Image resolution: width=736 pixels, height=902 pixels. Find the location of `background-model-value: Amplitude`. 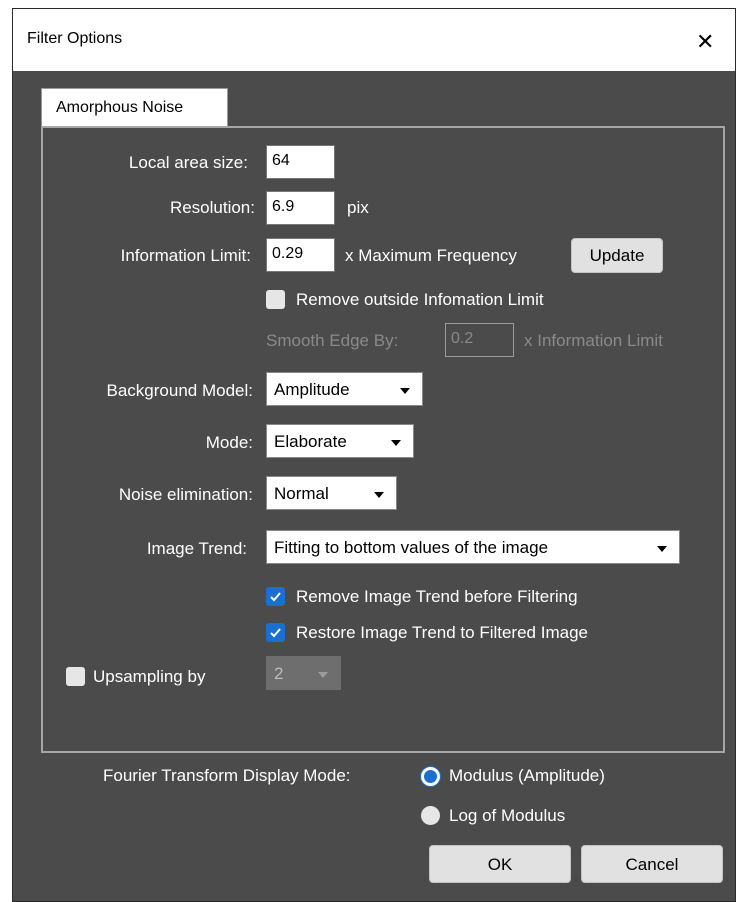

background-model-value: Amplitude is located at coordinates (312, 389).